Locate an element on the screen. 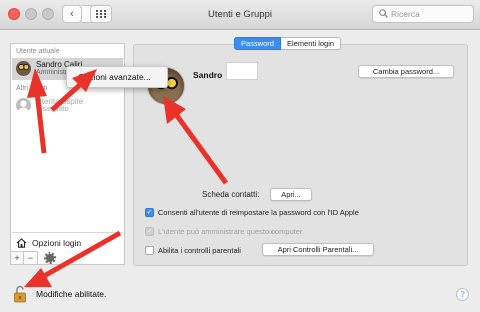 Image resolution: width=480 pixels, height=312 pixels. guest-user-status: Disattivato is located at coordinates (52, 109).